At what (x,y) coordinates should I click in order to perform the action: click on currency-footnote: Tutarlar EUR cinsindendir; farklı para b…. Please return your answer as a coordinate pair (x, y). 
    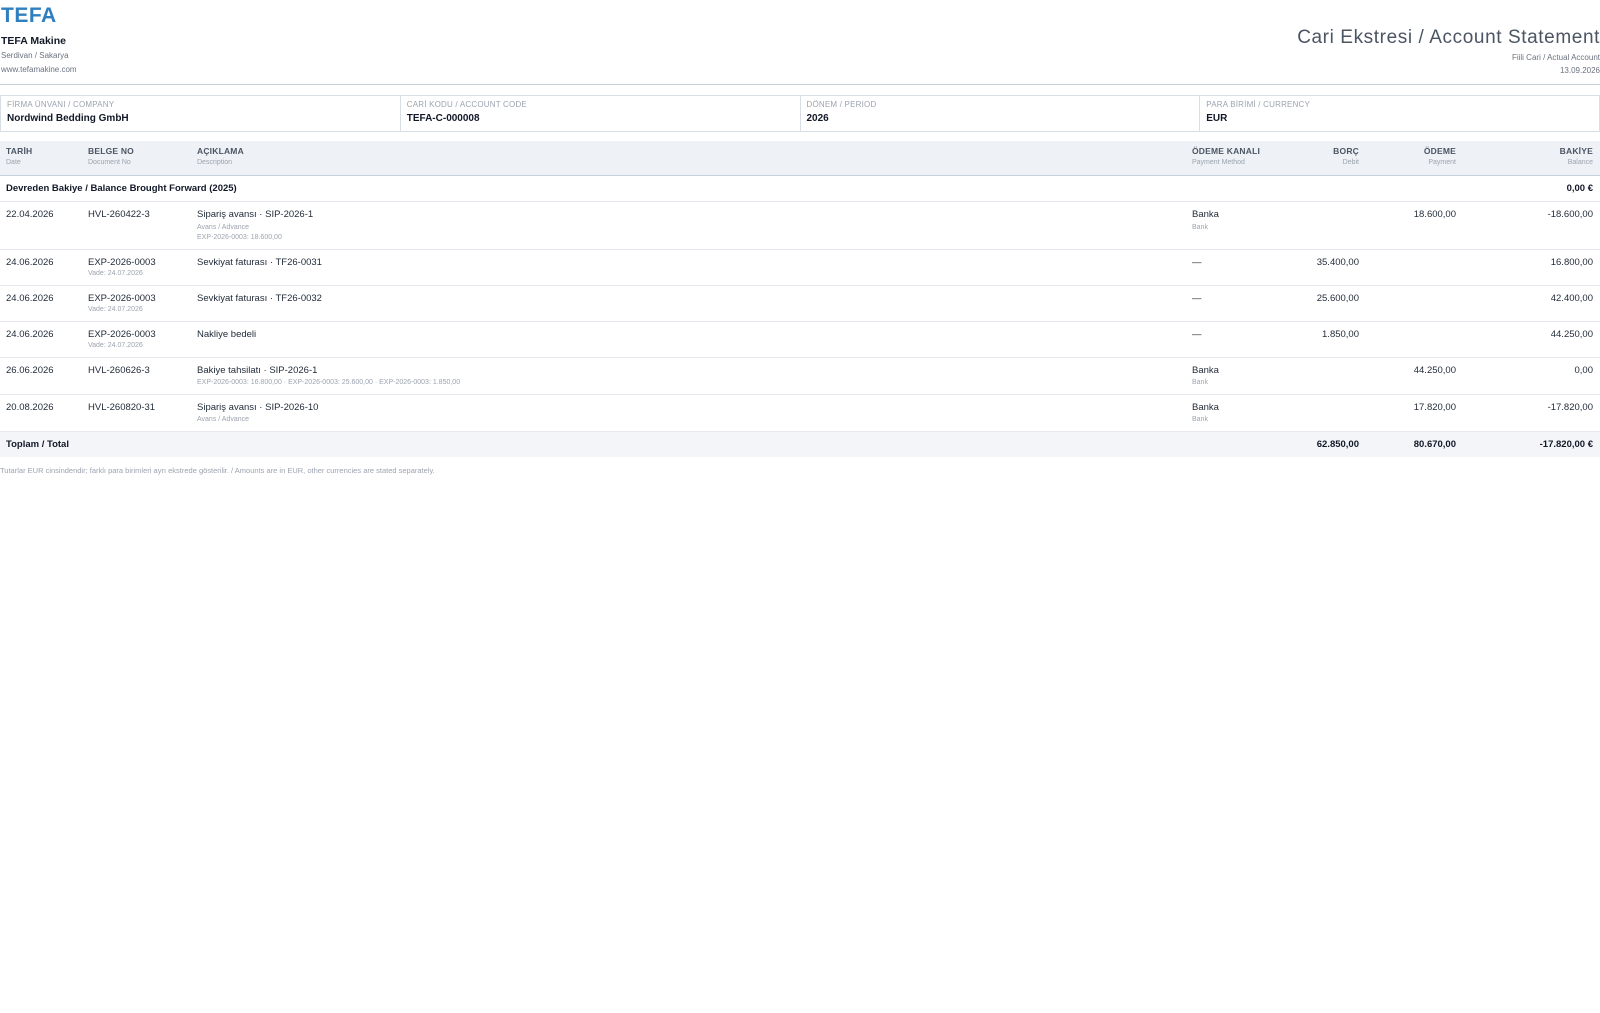
    Looking at the image, I should click on (217, 470).